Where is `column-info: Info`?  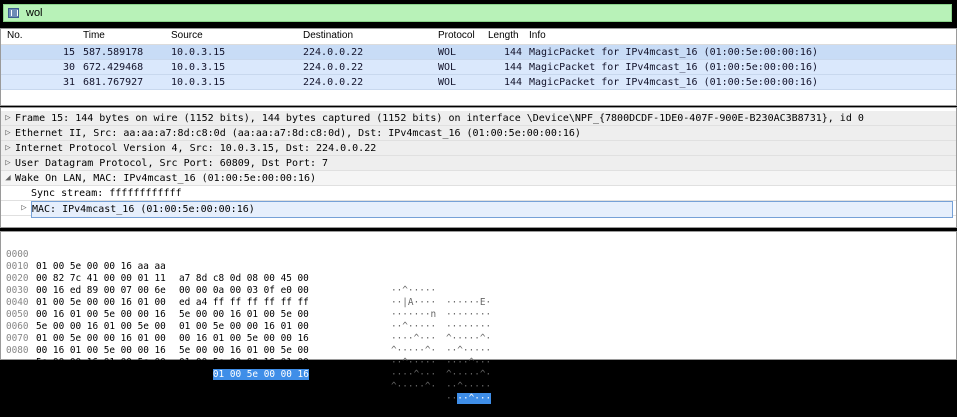
column-info: Info is located at coordinates (537, 35).